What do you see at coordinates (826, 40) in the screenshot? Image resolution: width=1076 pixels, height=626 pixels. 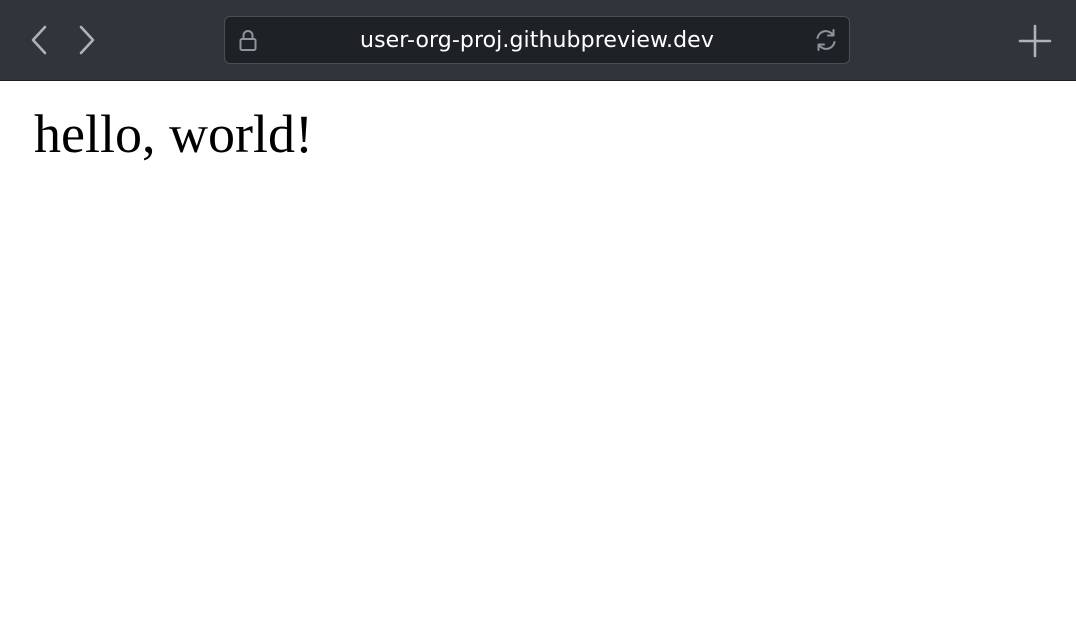 I see `reload-icon` at bounding box center [826, 40].